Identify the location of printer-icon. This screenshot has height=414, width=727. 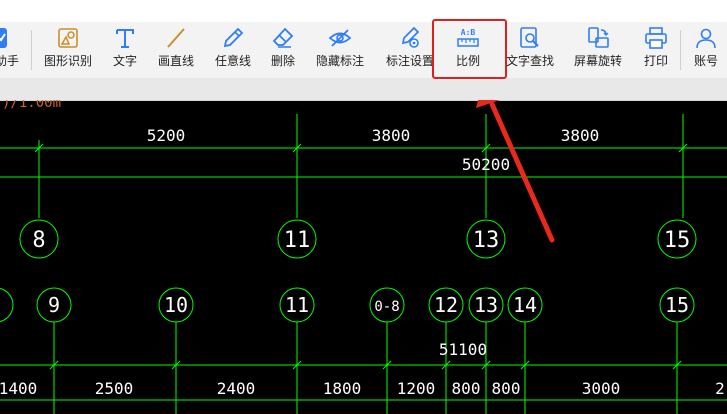
(656, 38).